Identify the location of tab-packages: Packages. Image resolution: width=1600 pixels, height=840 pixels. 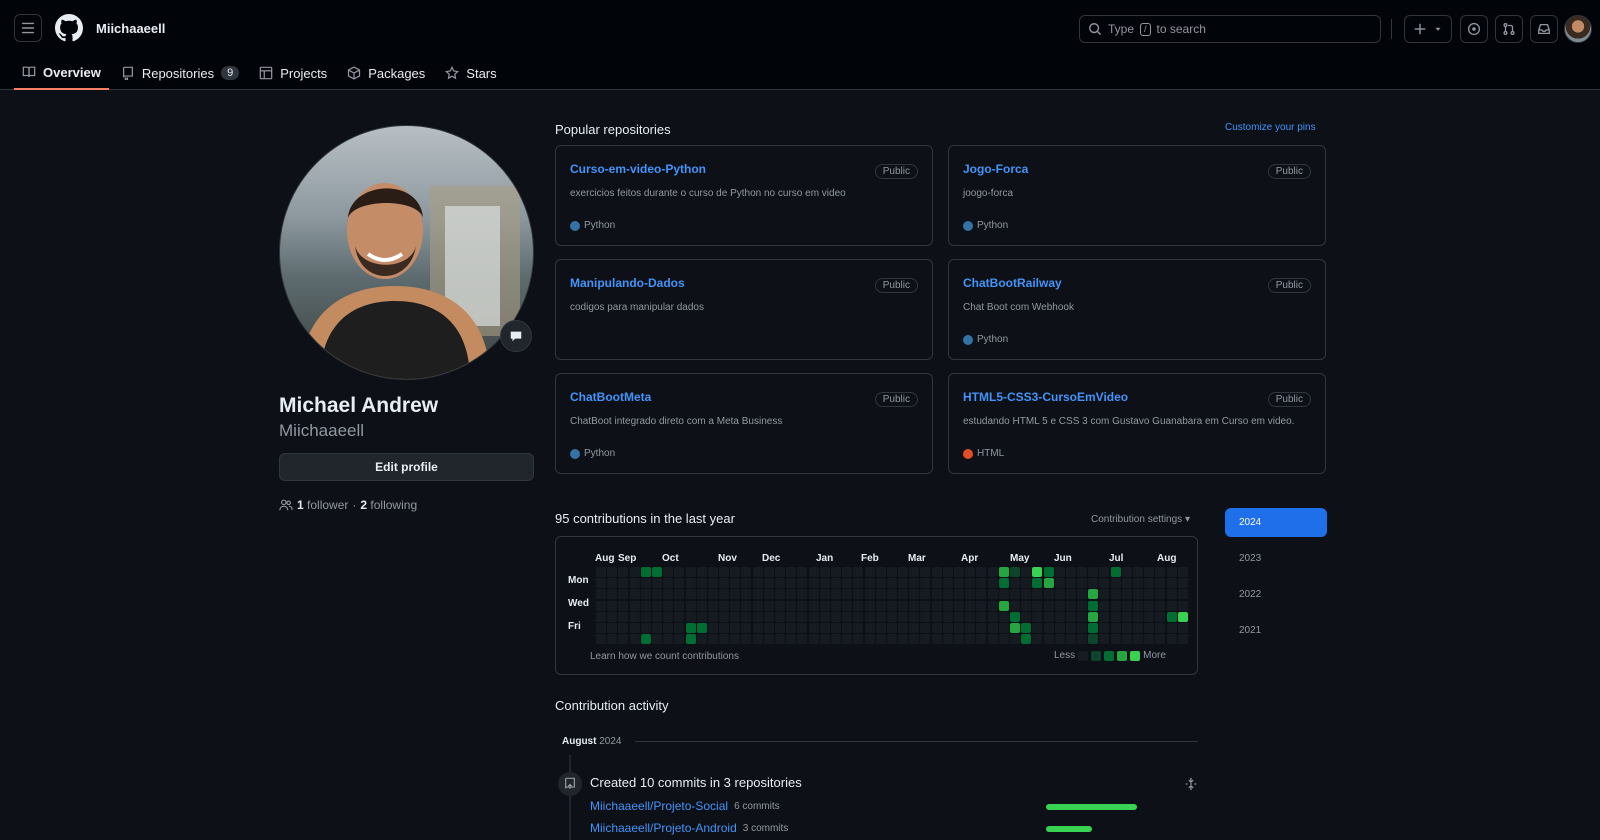
(386, 73).